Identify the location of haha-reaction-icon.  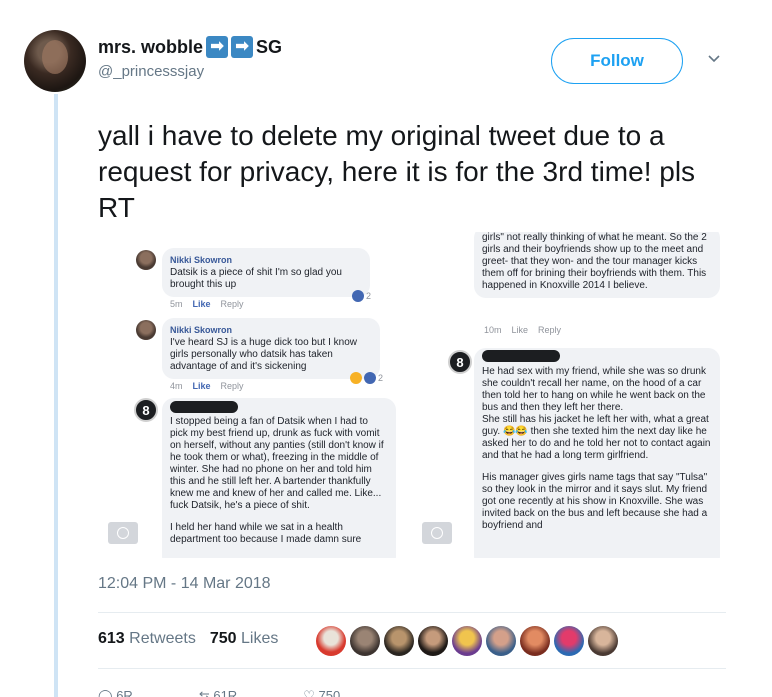
(356, 378).